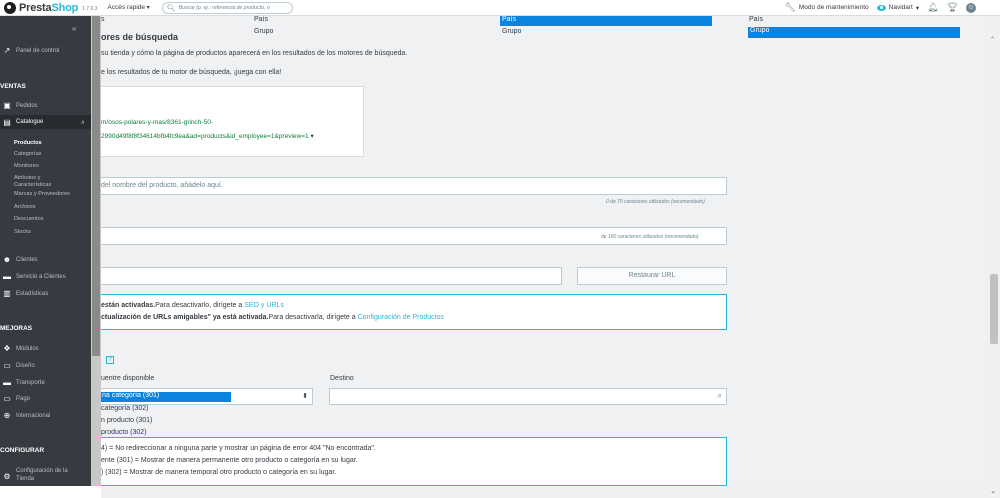  What do you see at coordinates (13, 86) in the screenshot?
I see `section-sales: VENTAS` at bounding box center [13, 86].